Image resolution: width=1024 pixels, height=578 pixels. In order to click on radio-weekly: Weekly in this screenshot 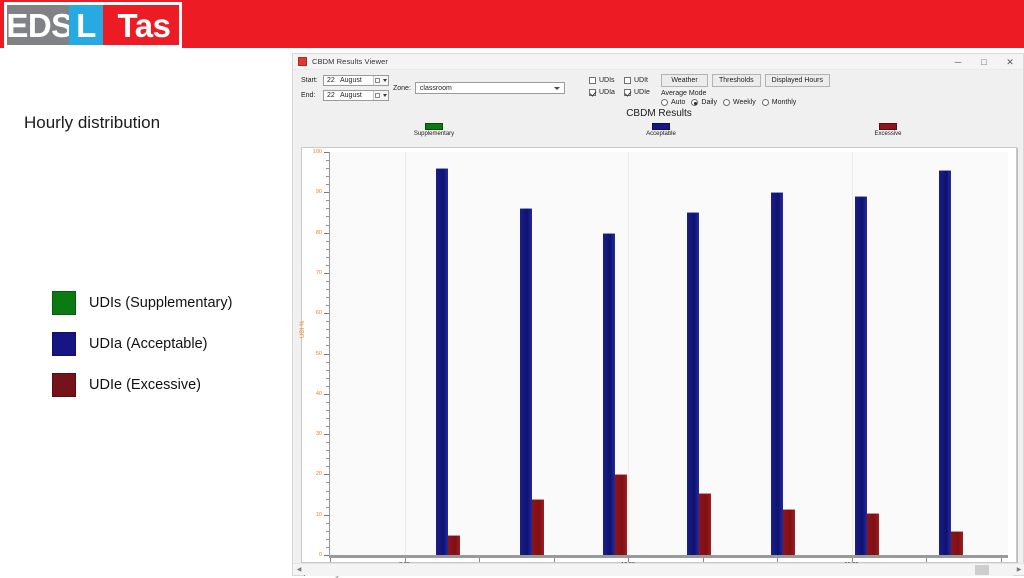, I will do `click(739, 102)`.